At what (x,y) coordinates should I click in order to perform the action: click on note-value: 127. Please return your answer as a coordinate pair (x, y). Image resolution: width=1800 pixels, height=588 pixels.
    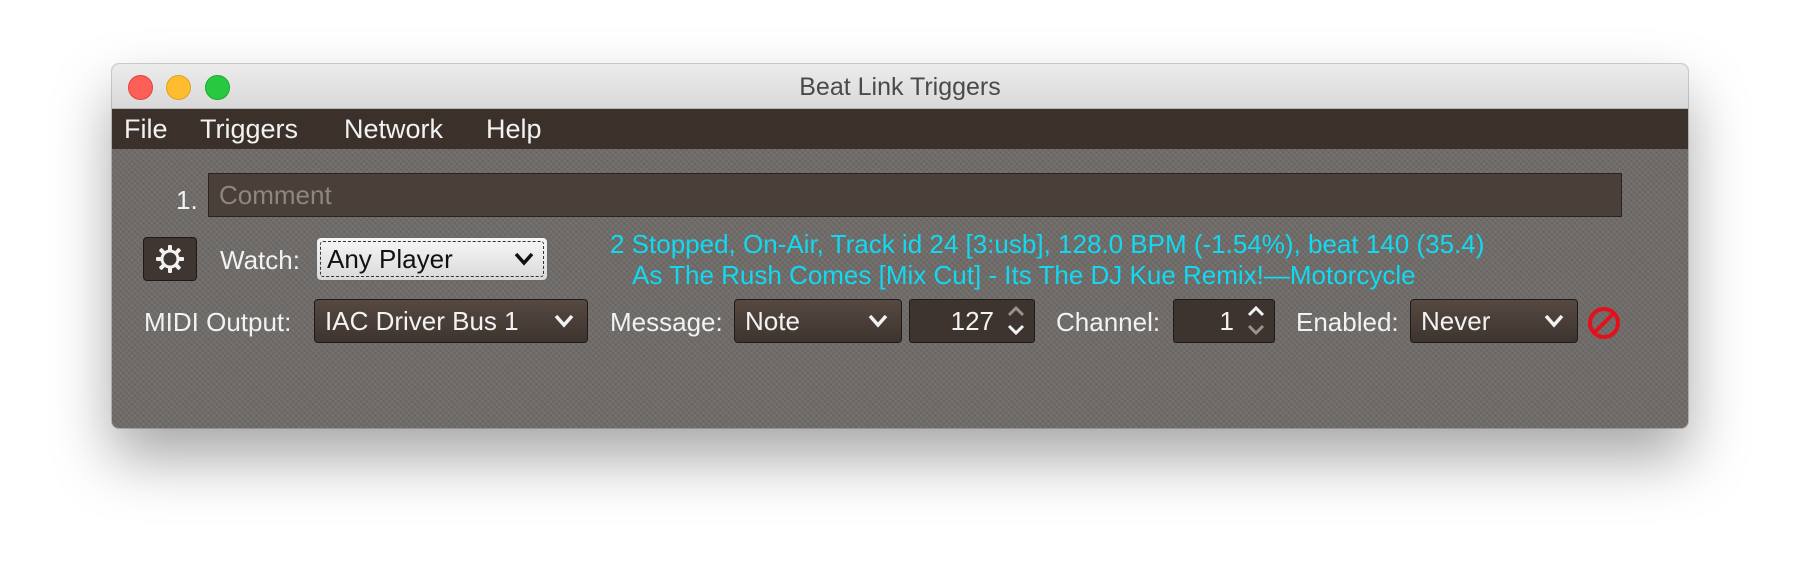
    Looking at the image, I should click on (972, 321).